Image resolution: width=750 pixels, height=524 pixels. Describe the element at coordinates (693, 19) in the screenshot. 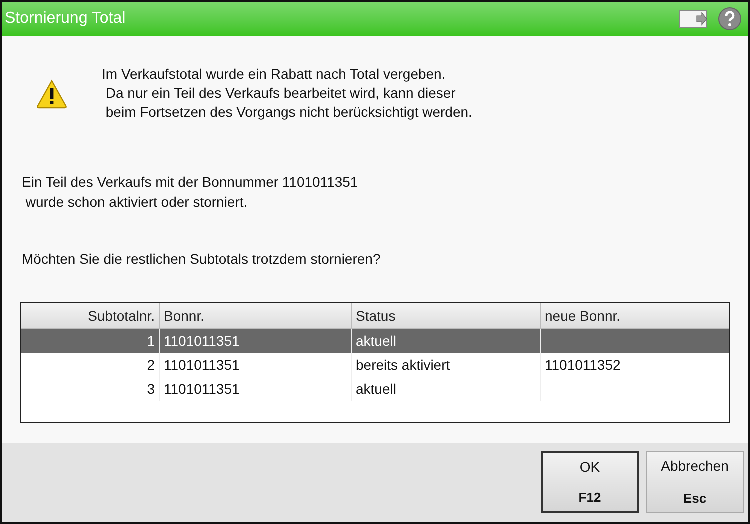

I see `exit-icon` at that location.